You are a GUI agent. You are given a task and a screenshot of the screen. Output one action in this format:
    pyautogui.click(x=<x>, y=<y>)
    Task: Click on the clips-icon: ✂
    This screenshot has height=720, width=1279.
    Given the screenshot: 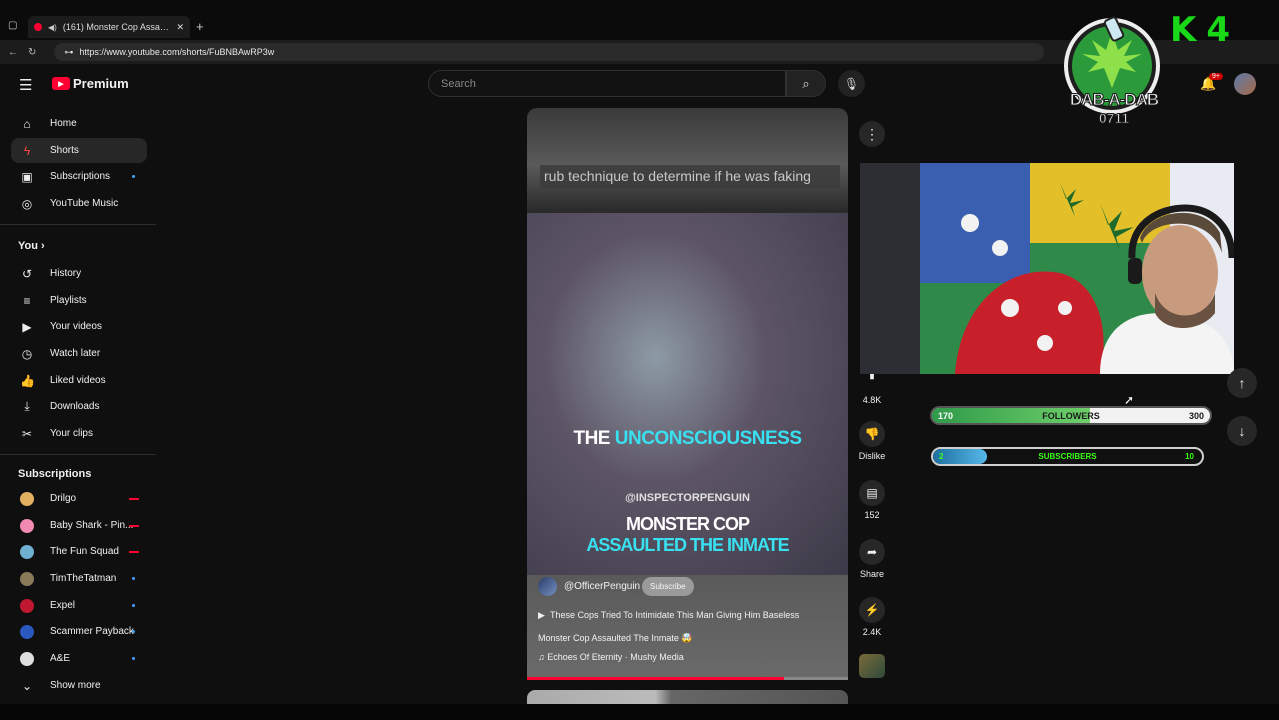 What is the action you would take?
    pyautogui.click(x=27, y=433)
    